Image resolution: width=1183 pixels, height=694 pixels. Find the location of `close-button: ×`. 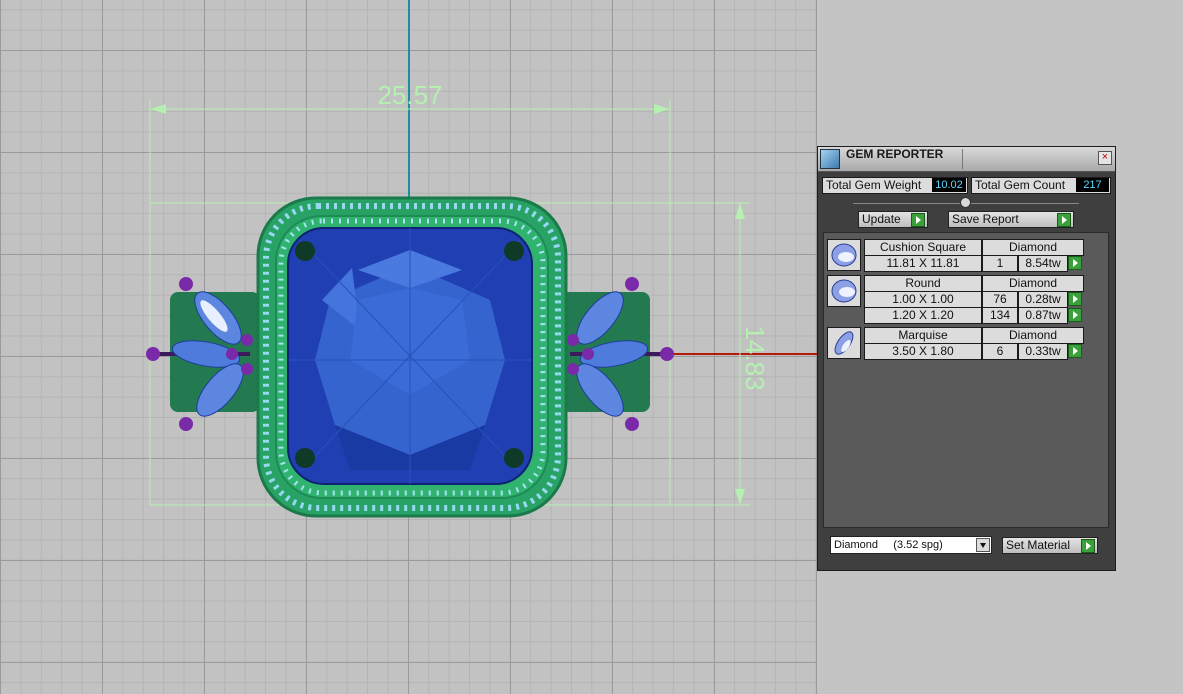

close-button: × is located at coordinates (1105, 158).